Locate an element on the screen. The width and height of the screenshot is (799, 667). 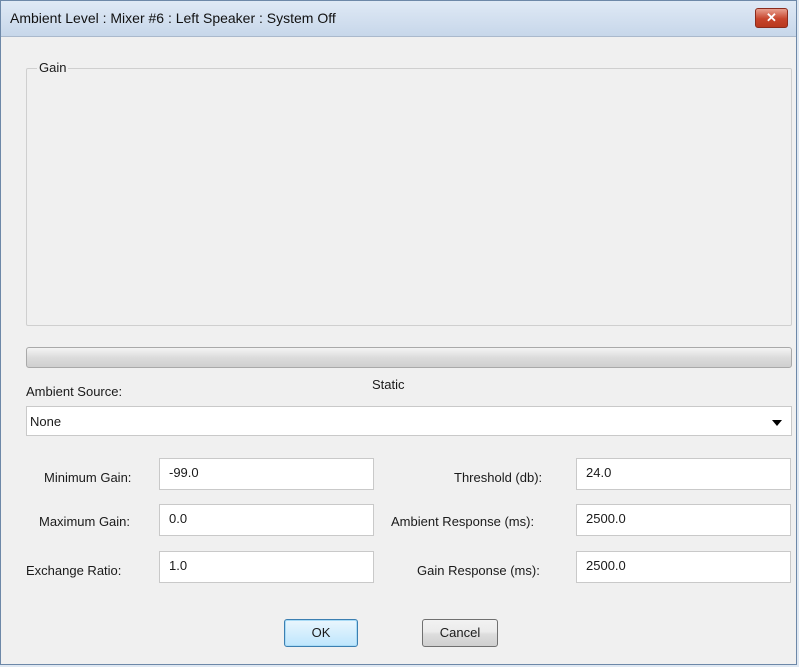
ambient-response-input: 2500.0 is located at coordinates (683, 520).